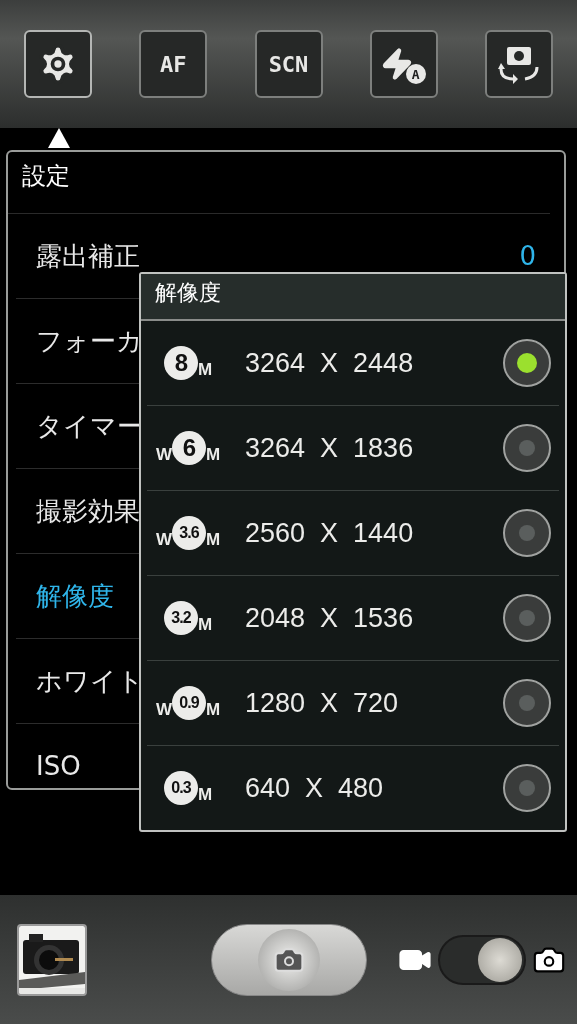  I want to click on resolution-label: 3264 X 2448, so click(329, 363).